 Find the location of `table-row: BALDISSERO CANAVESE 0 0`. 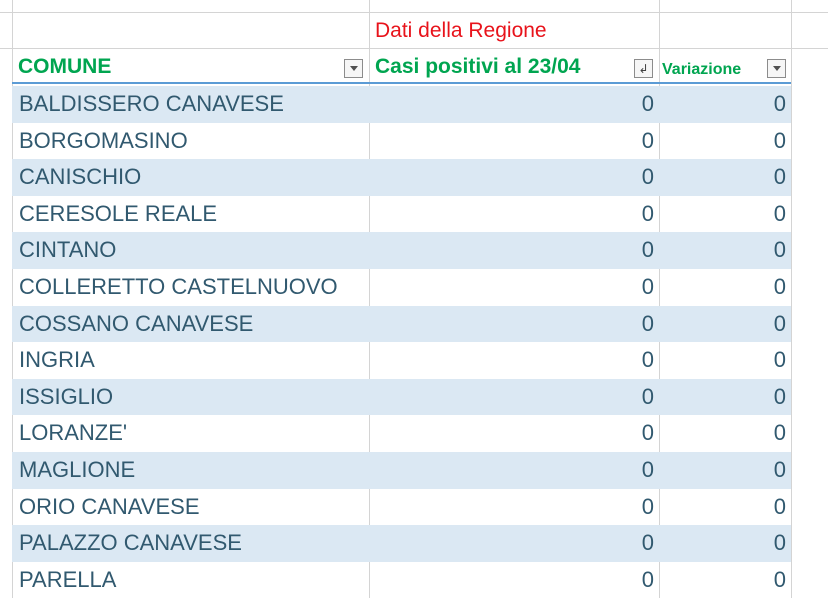

table-row: BALDISSERO CANAVESE 0 0 is located at coordinates (401, 104).